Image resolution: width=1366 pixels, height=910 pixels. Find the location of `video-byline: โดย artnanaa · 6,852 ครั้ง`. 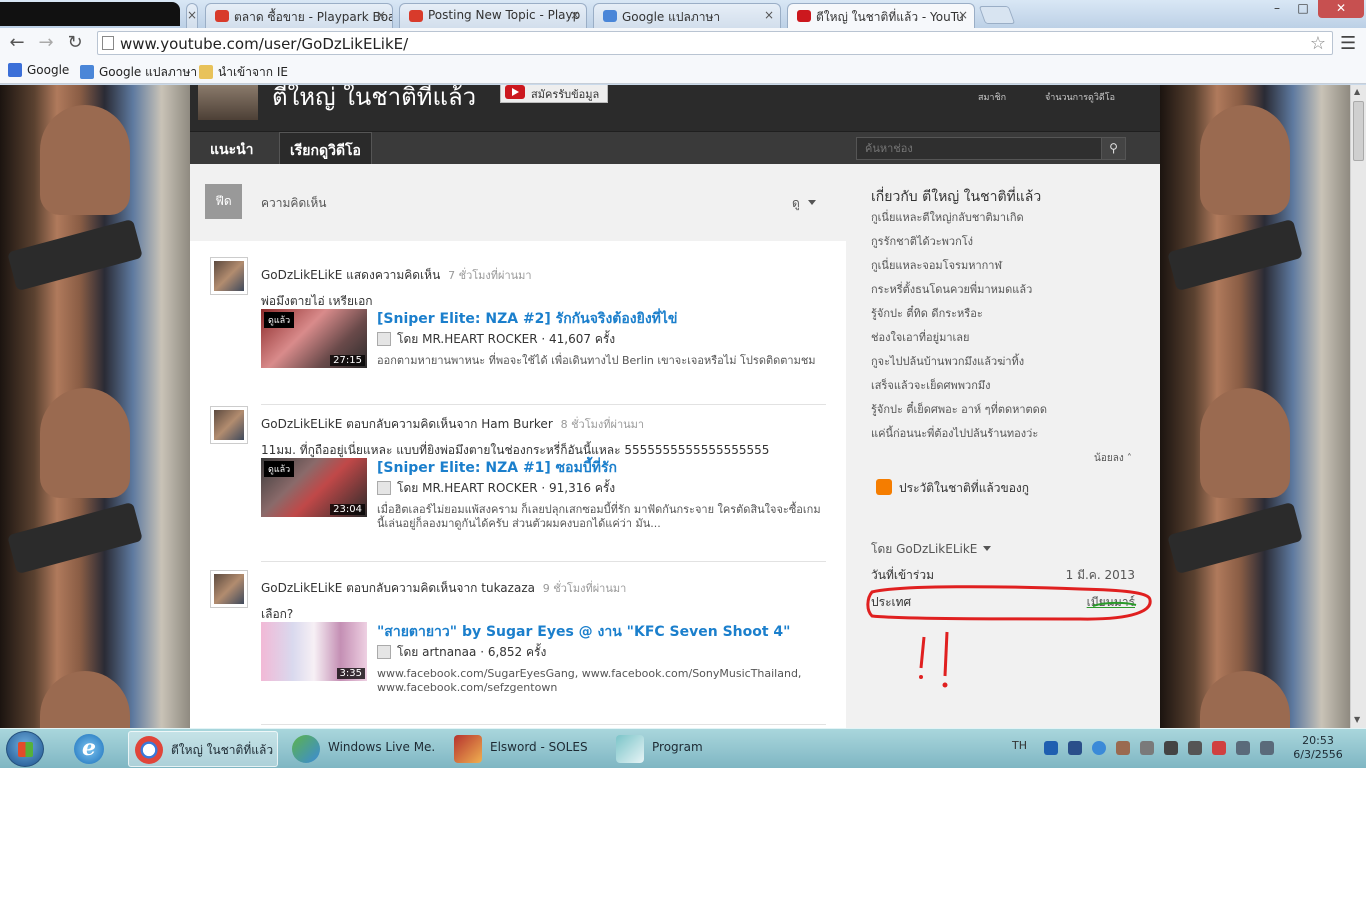

video-byline: โดย artnanaa · 6,852 ครั้ง is located at coordinates (461, 652).